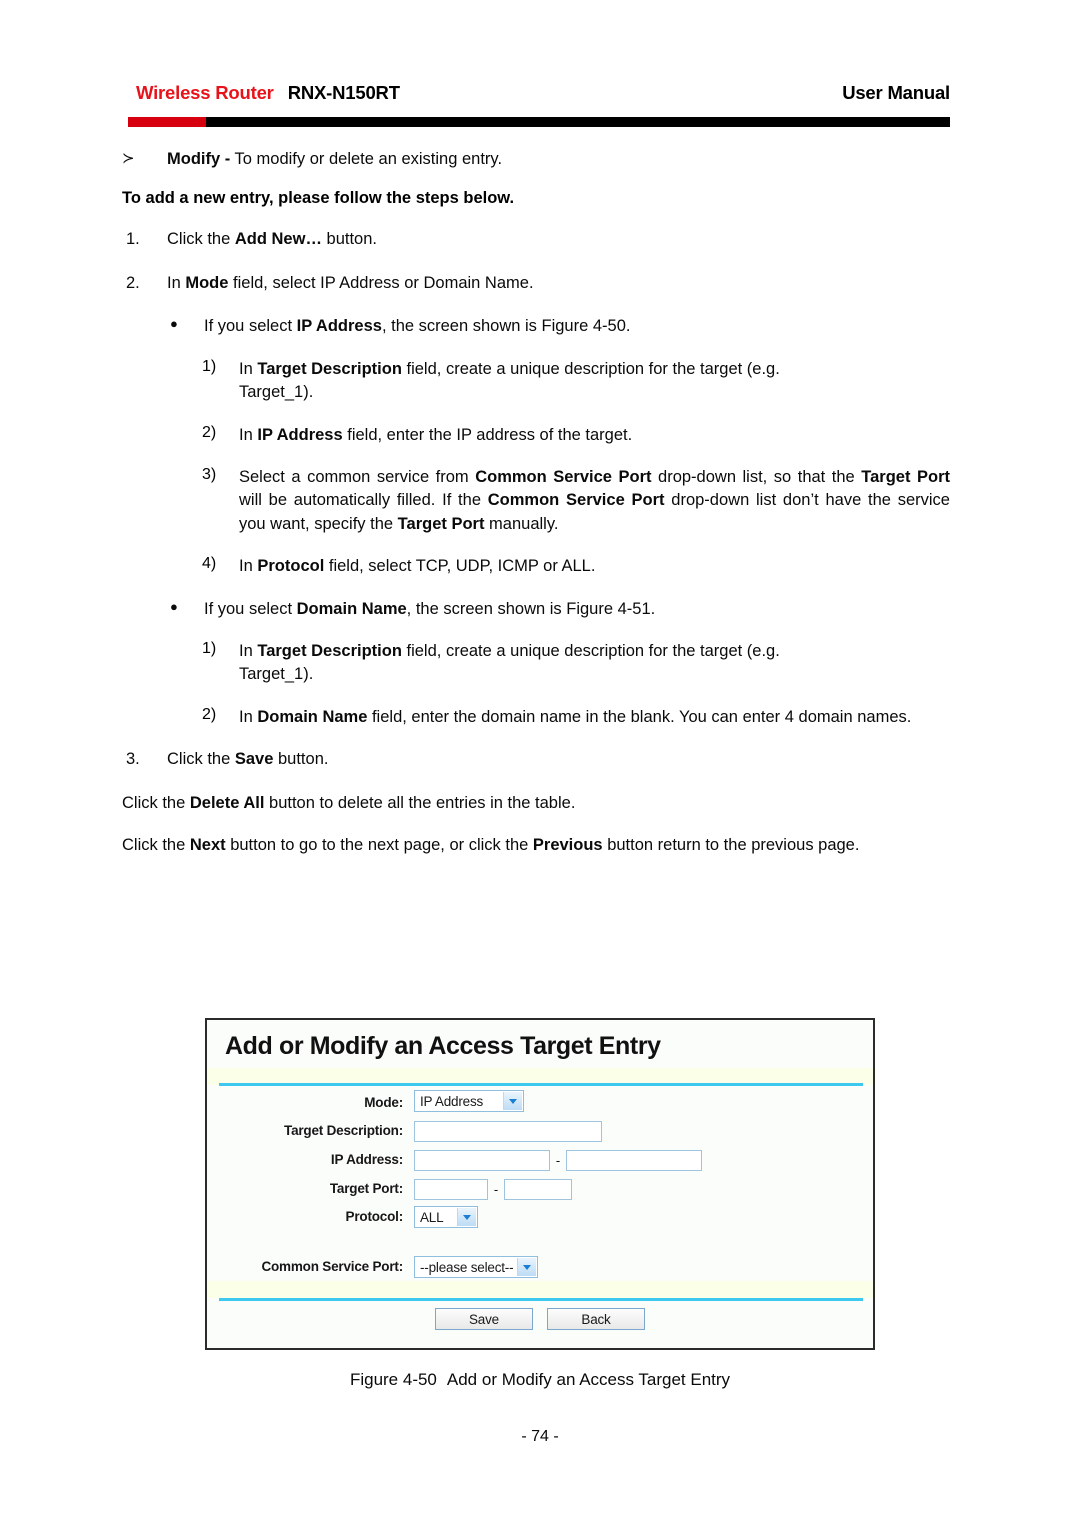 This screenshot has width=1080, height=1527. I want to click on chevron-down-icon-protocol, so click(466, 1217).